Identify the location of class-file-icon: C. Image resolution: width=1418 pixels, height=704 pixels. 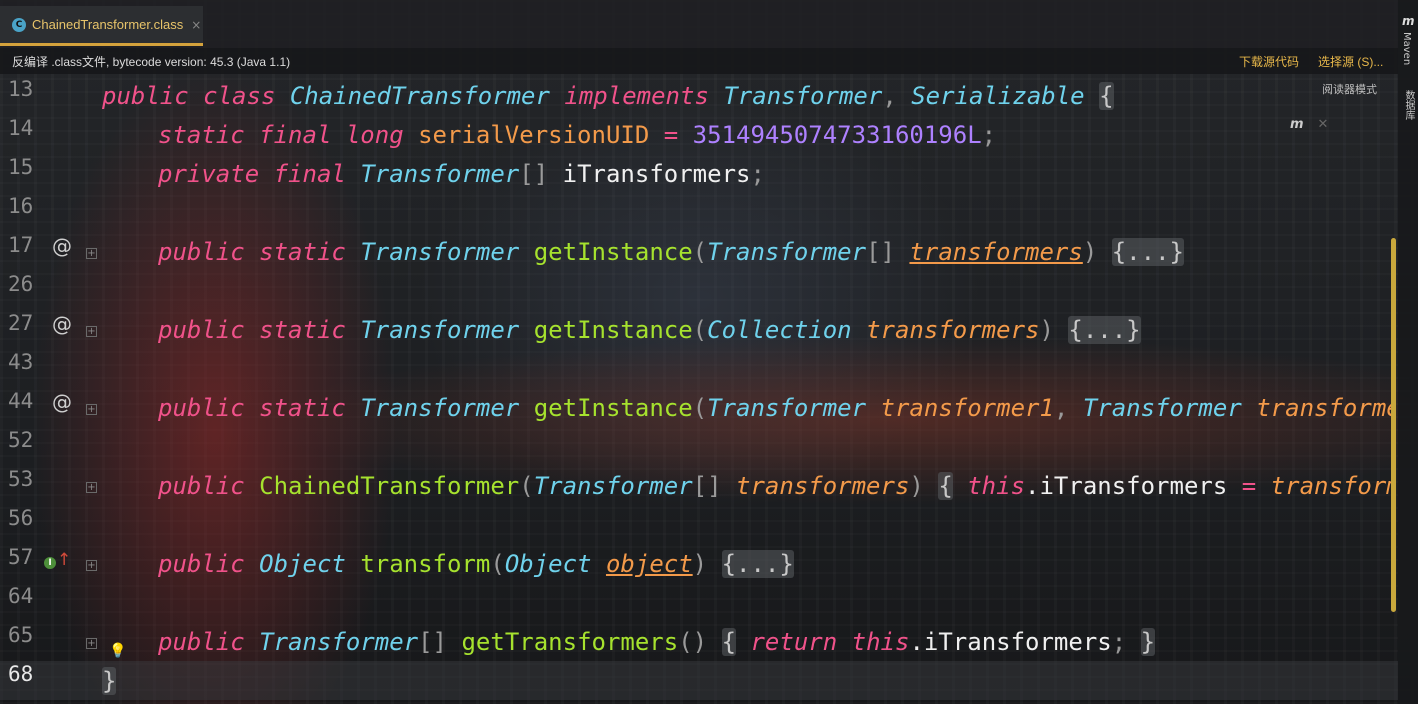
(19, 24).